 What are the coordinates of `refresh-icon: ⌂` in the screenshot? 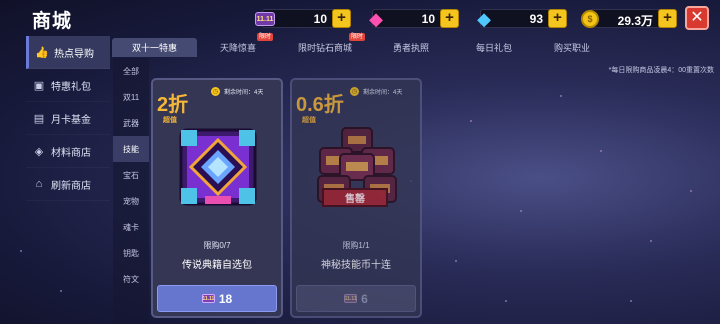 It's located at (39, 184).